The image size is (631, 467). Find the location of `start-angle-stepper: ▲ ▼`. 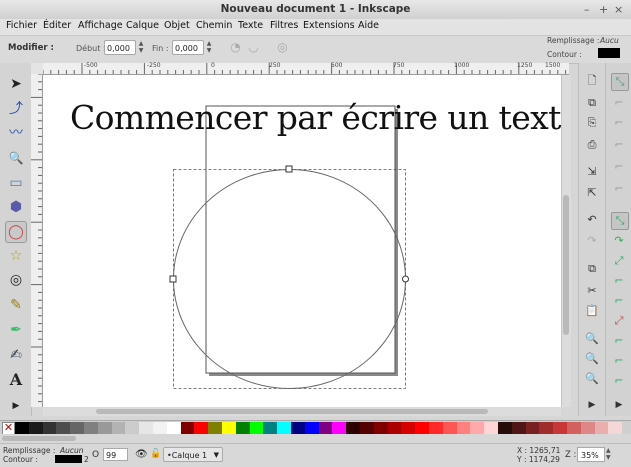

start-angle-stepper: ▲ ▼ is located at coordinates (141, 47).